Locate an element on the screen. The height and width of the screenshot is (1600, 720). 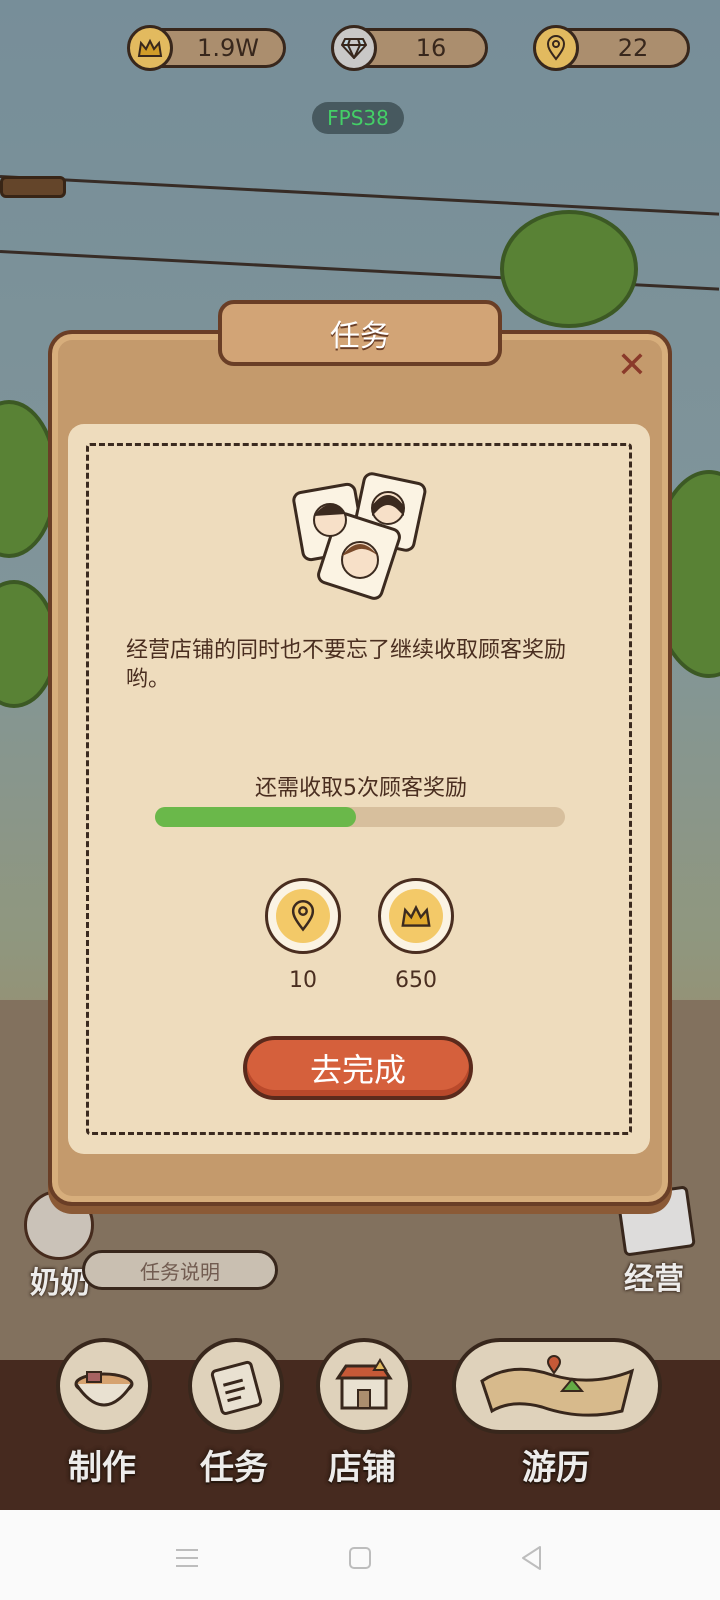
location-pin-icon is located at coordinates (303, 916).